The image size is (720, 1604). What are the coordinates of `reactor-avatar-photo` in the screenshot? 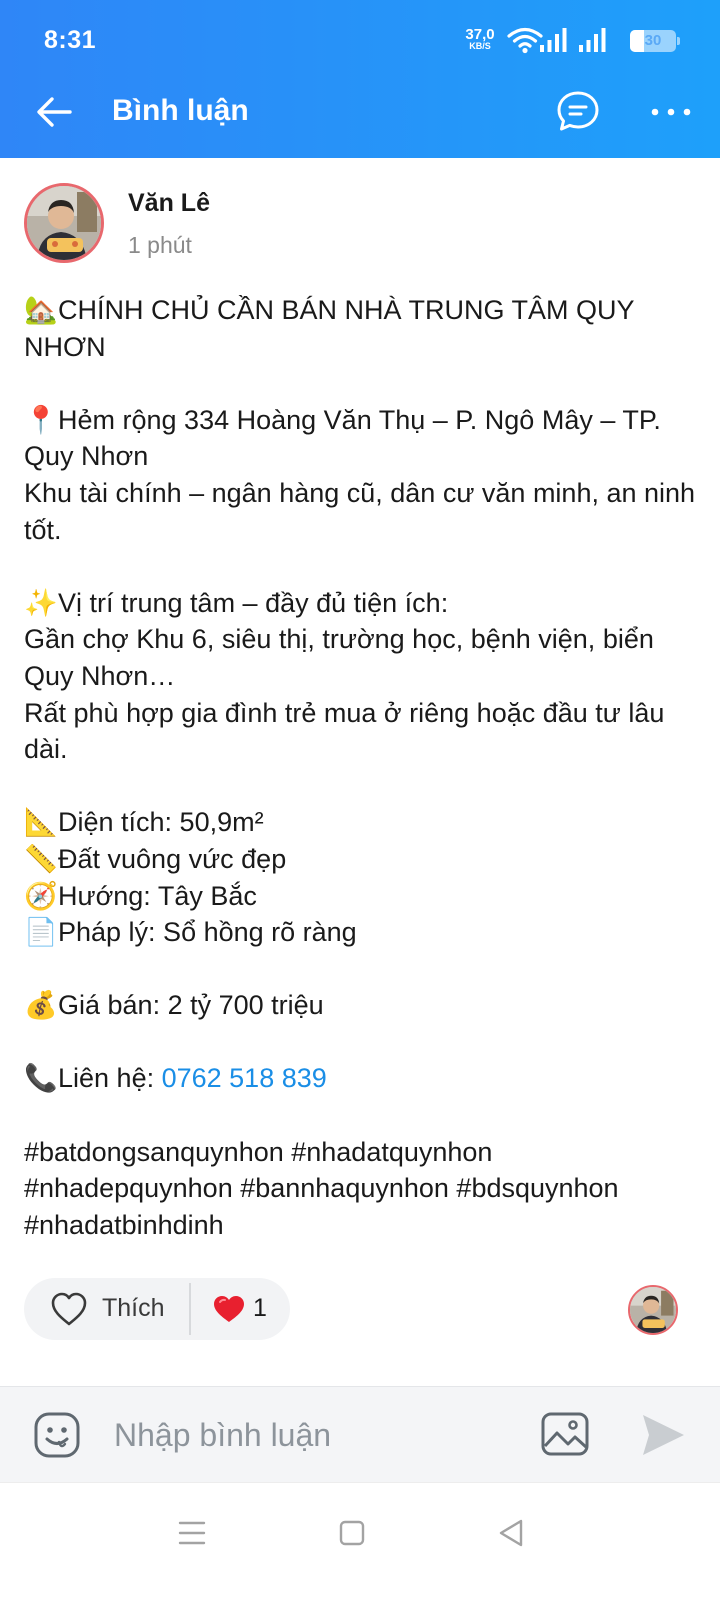 It's located at (653, 1310).